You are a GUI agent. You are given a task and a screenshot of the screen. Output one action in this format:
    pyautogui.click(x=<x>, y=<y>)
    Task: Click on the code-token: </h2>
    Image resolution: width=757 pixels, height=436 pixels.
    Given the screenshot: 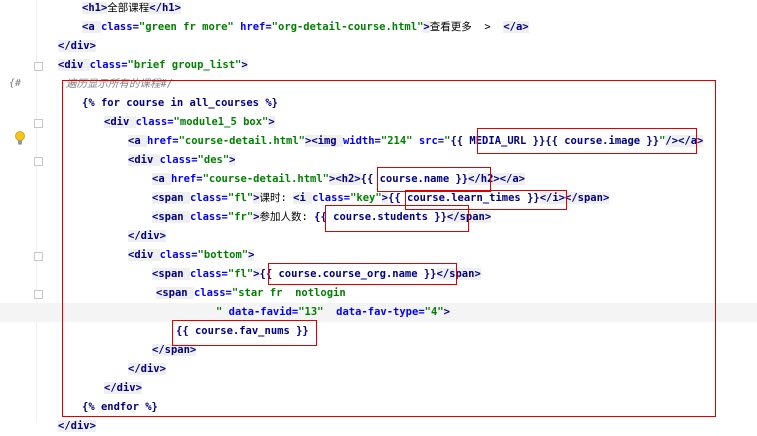 What is the action you would take?
    pyautogui.click(x=484, y=179)
    